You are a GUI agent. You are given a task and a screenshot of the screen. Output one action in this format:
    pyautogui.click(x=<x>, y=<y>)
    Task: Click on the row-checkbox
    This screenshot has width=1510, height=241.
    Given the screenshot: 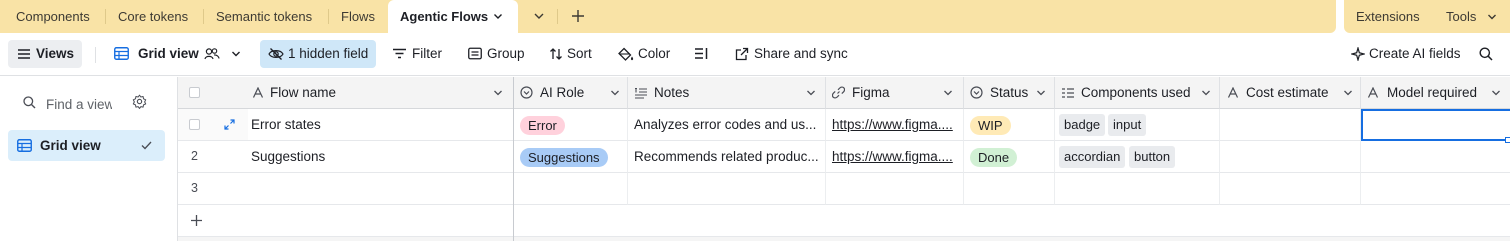 What is the action you would take?
    pyautogui.click(x=194, y=124)
    